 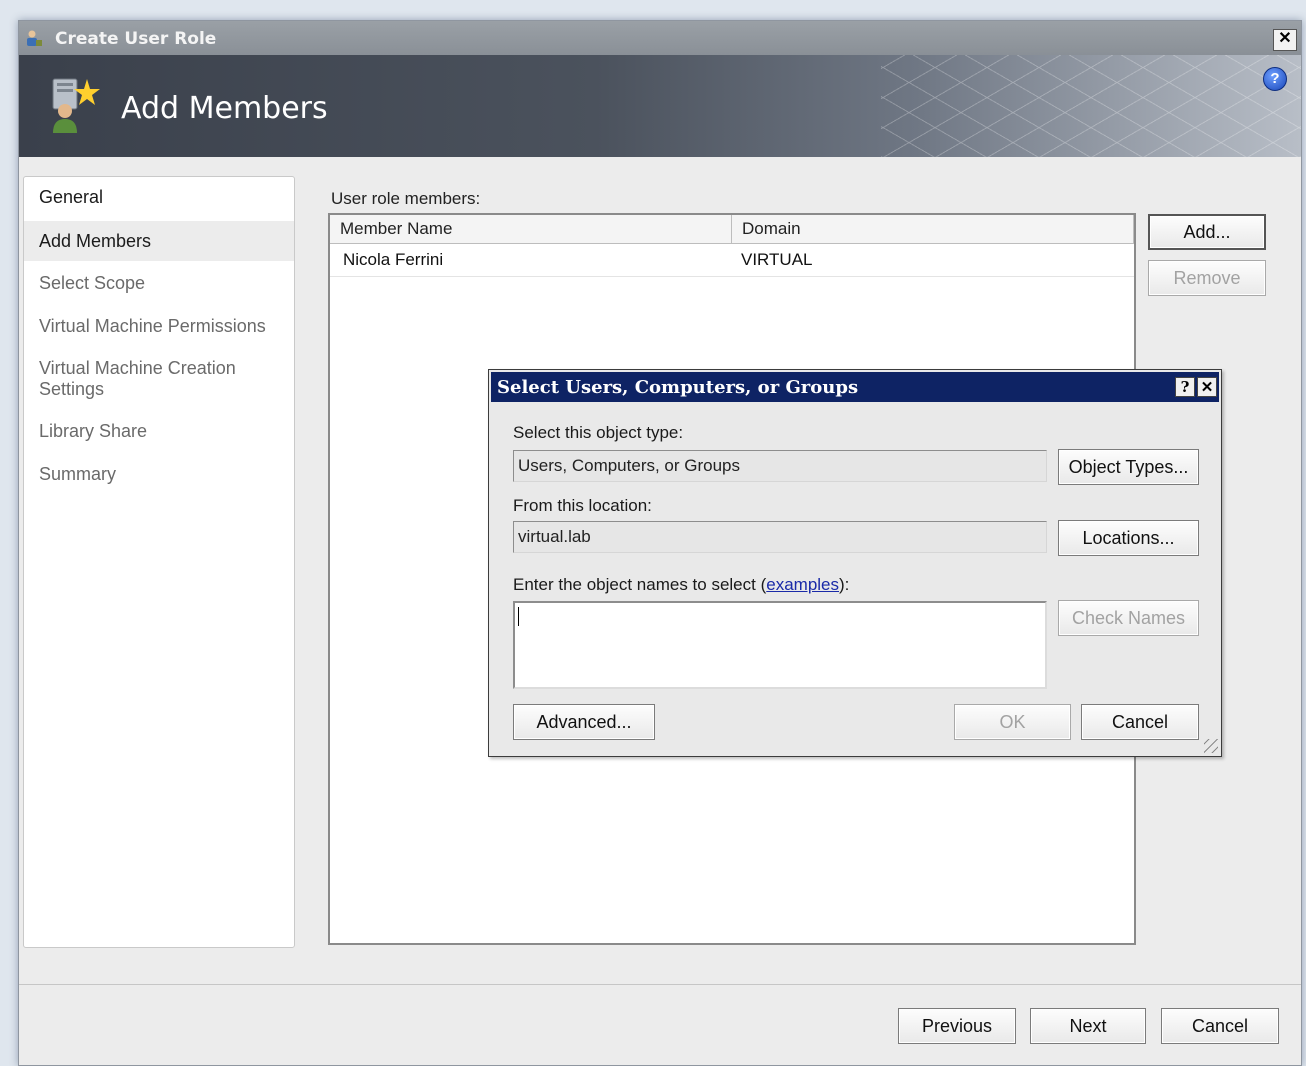 What do you see at coordinates (224, 108) in the screenshot?
I see `page-title: Add Members` at bounding box center [224, 108].